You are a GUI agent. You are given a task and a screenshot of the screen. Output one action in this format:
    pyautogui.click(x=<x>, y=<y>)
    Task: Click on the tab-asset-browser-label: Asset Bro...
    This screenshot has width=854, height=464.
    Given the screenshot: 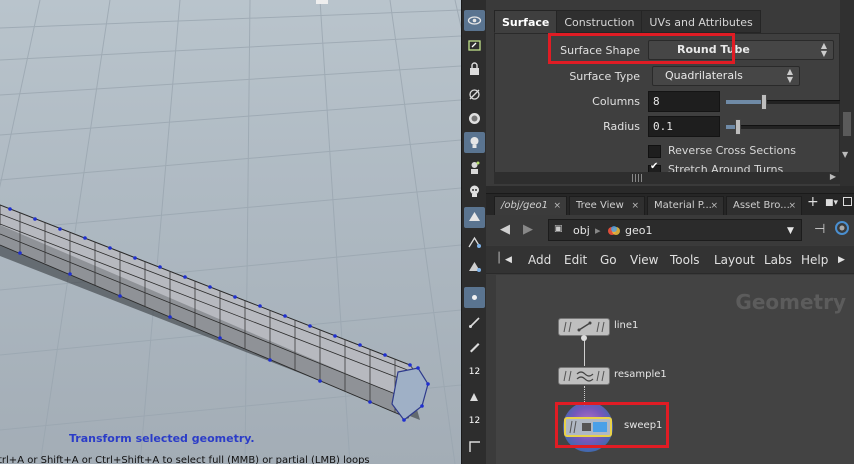 What is the action you would take?
    pyautogui.click(x=761, y=205)
    